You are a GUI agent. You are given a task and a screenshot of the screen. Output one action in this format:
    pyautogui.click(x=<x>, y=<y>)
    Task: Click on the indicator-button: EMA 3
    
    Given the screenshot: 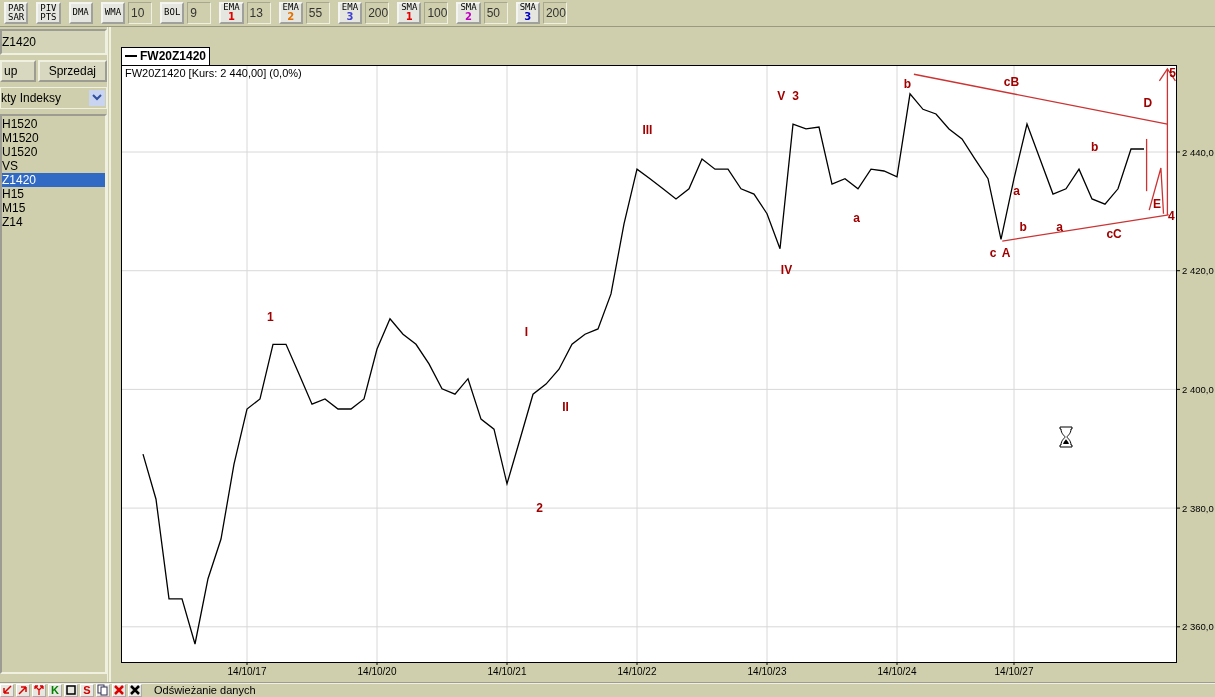 What is the action you would take?
    pyautogui.click(x=350, y=12)
    